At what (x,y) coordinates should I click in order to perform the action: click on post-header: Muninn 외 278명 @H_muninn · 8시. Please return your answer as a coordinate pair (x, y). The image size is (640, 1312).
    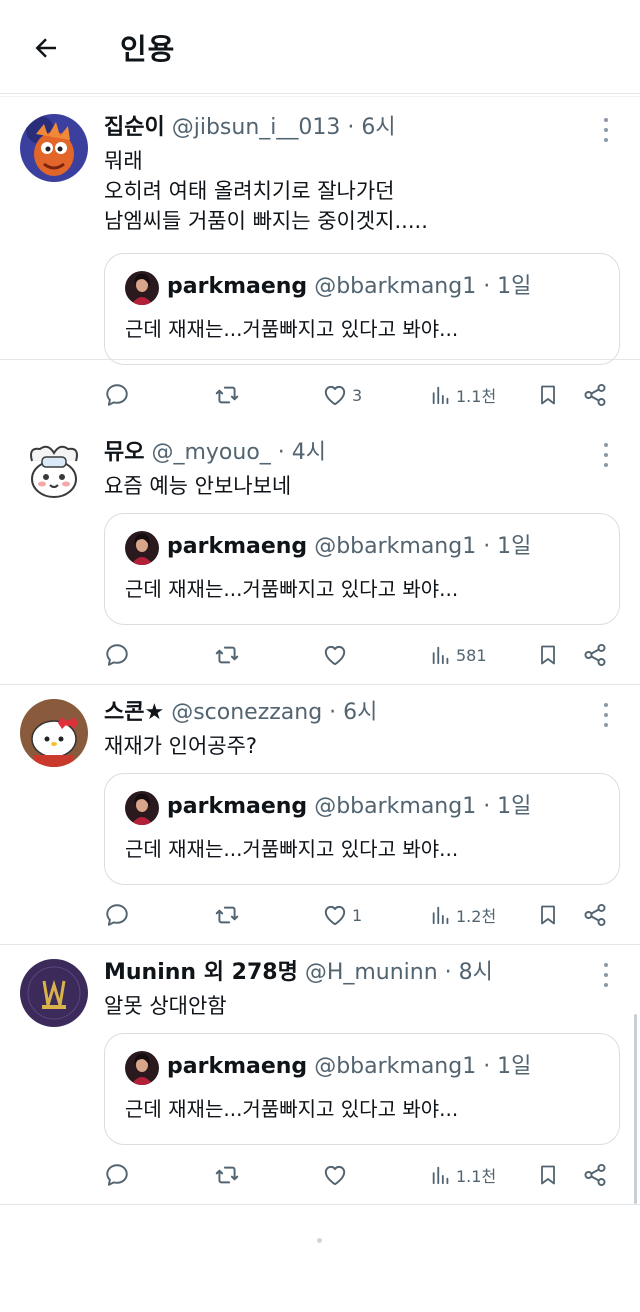
    Looking at the image, I should click on (298, 973).